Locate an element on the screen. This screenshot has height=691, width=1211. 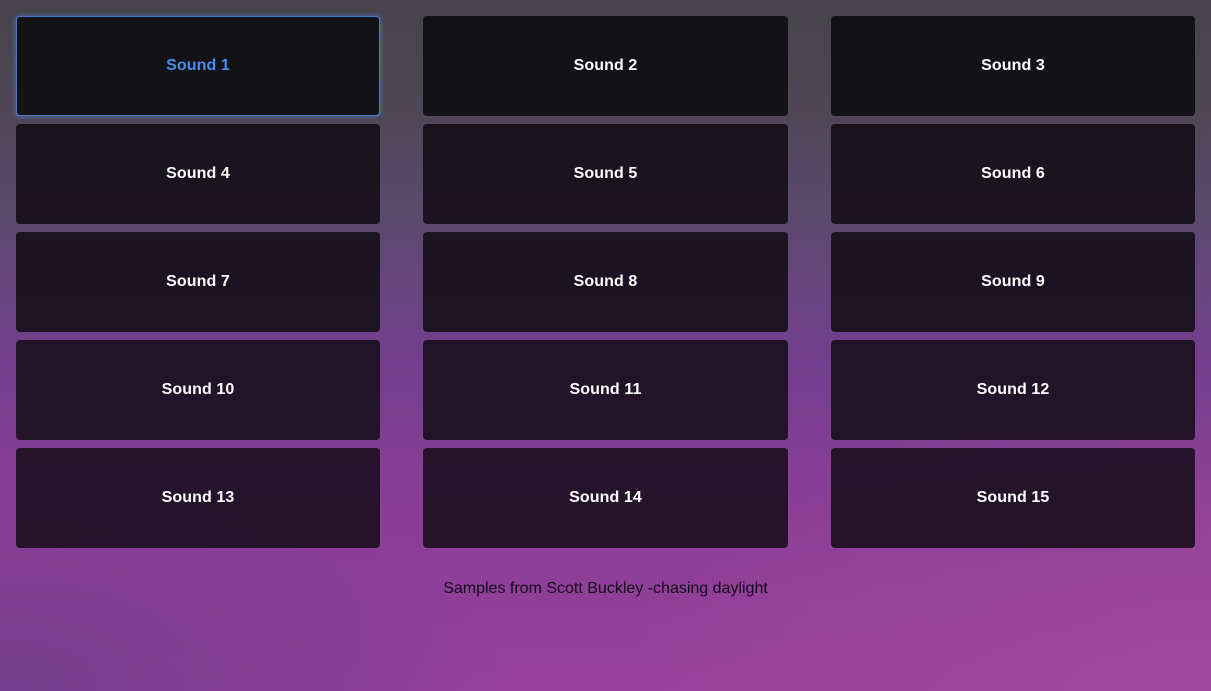
sound-pad-10: Sound 10 is located at coordinates (198, 390).